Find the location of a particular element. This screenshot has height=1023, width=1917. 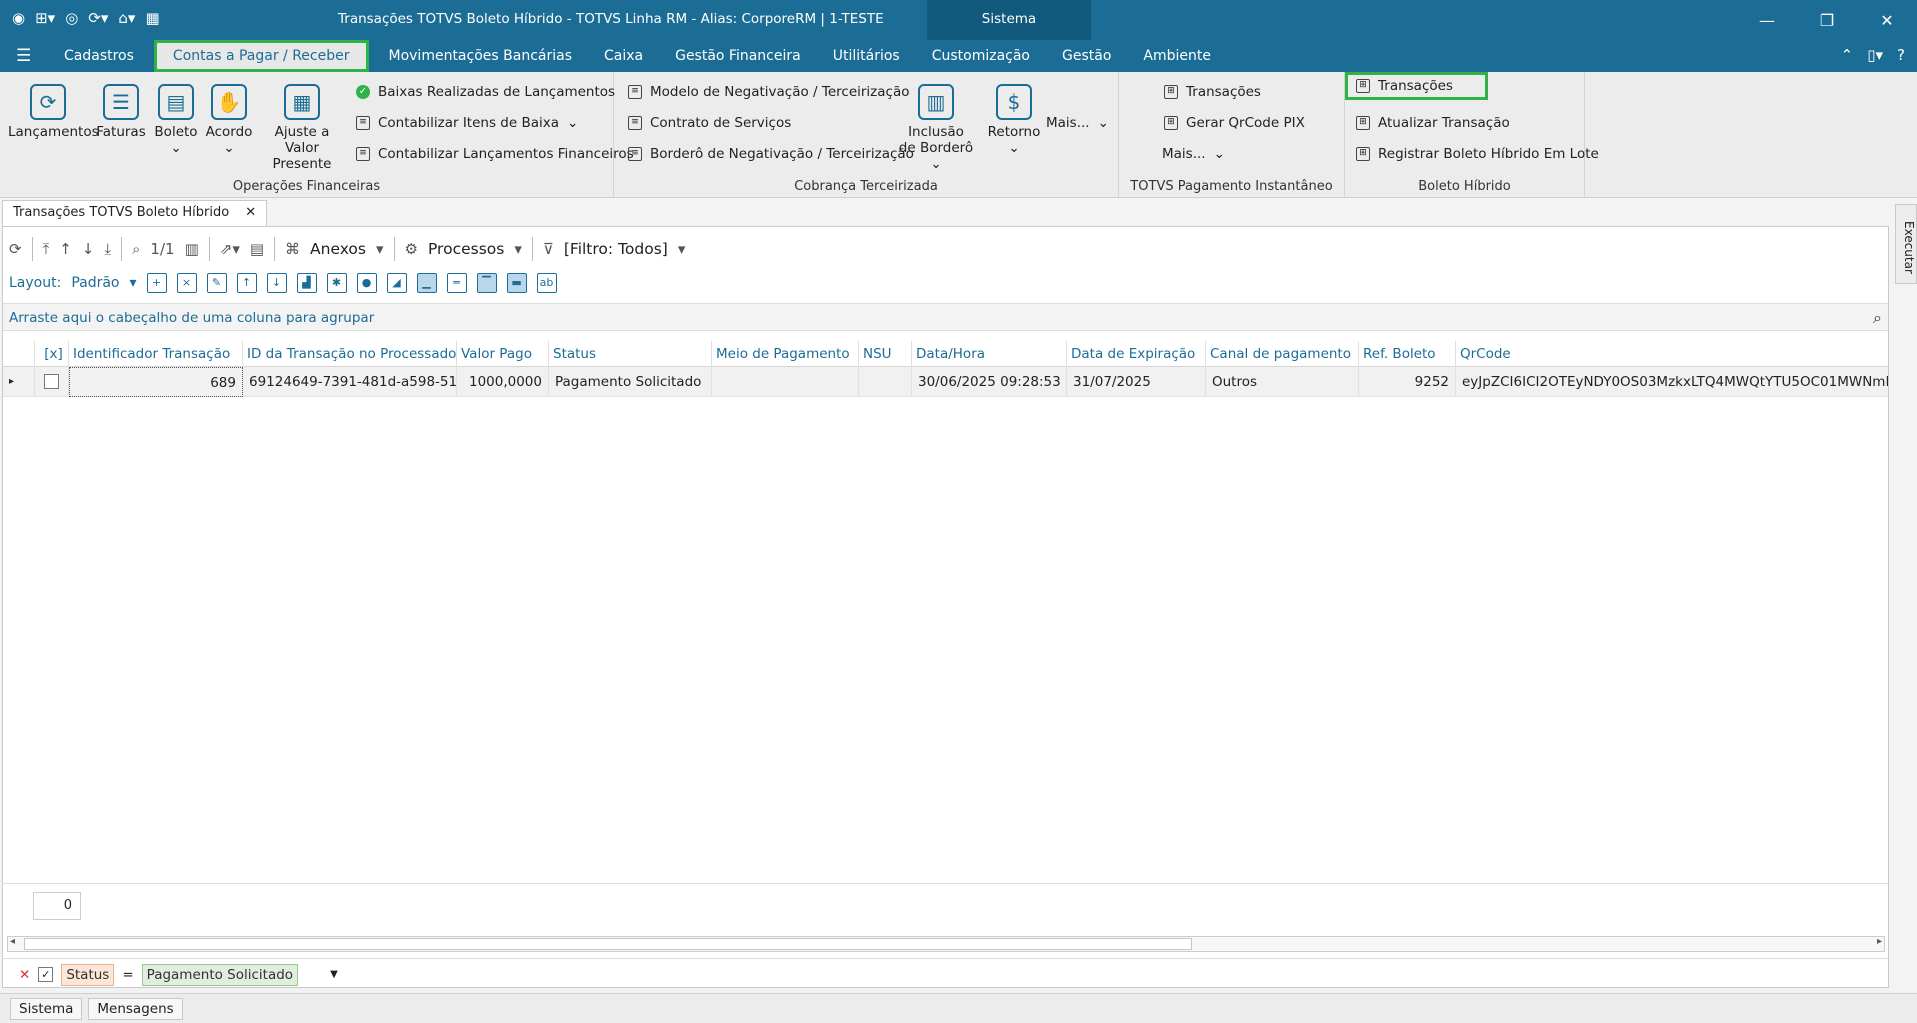

col-status: Status is located at coordinates (630, 353).